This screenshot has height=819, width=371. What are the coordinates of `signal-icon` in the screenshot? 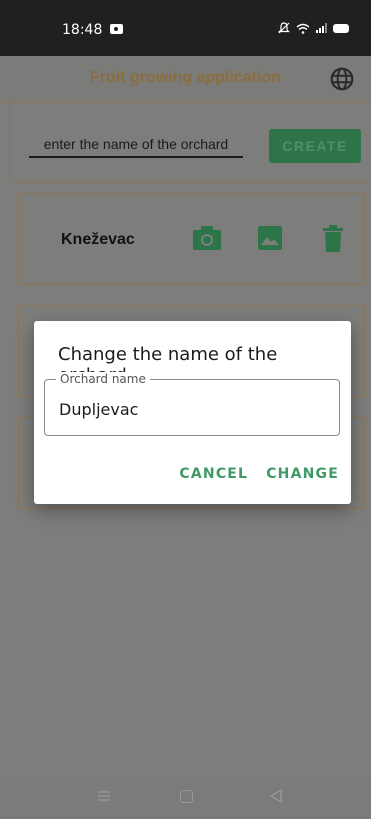 It's located at (321, 28).